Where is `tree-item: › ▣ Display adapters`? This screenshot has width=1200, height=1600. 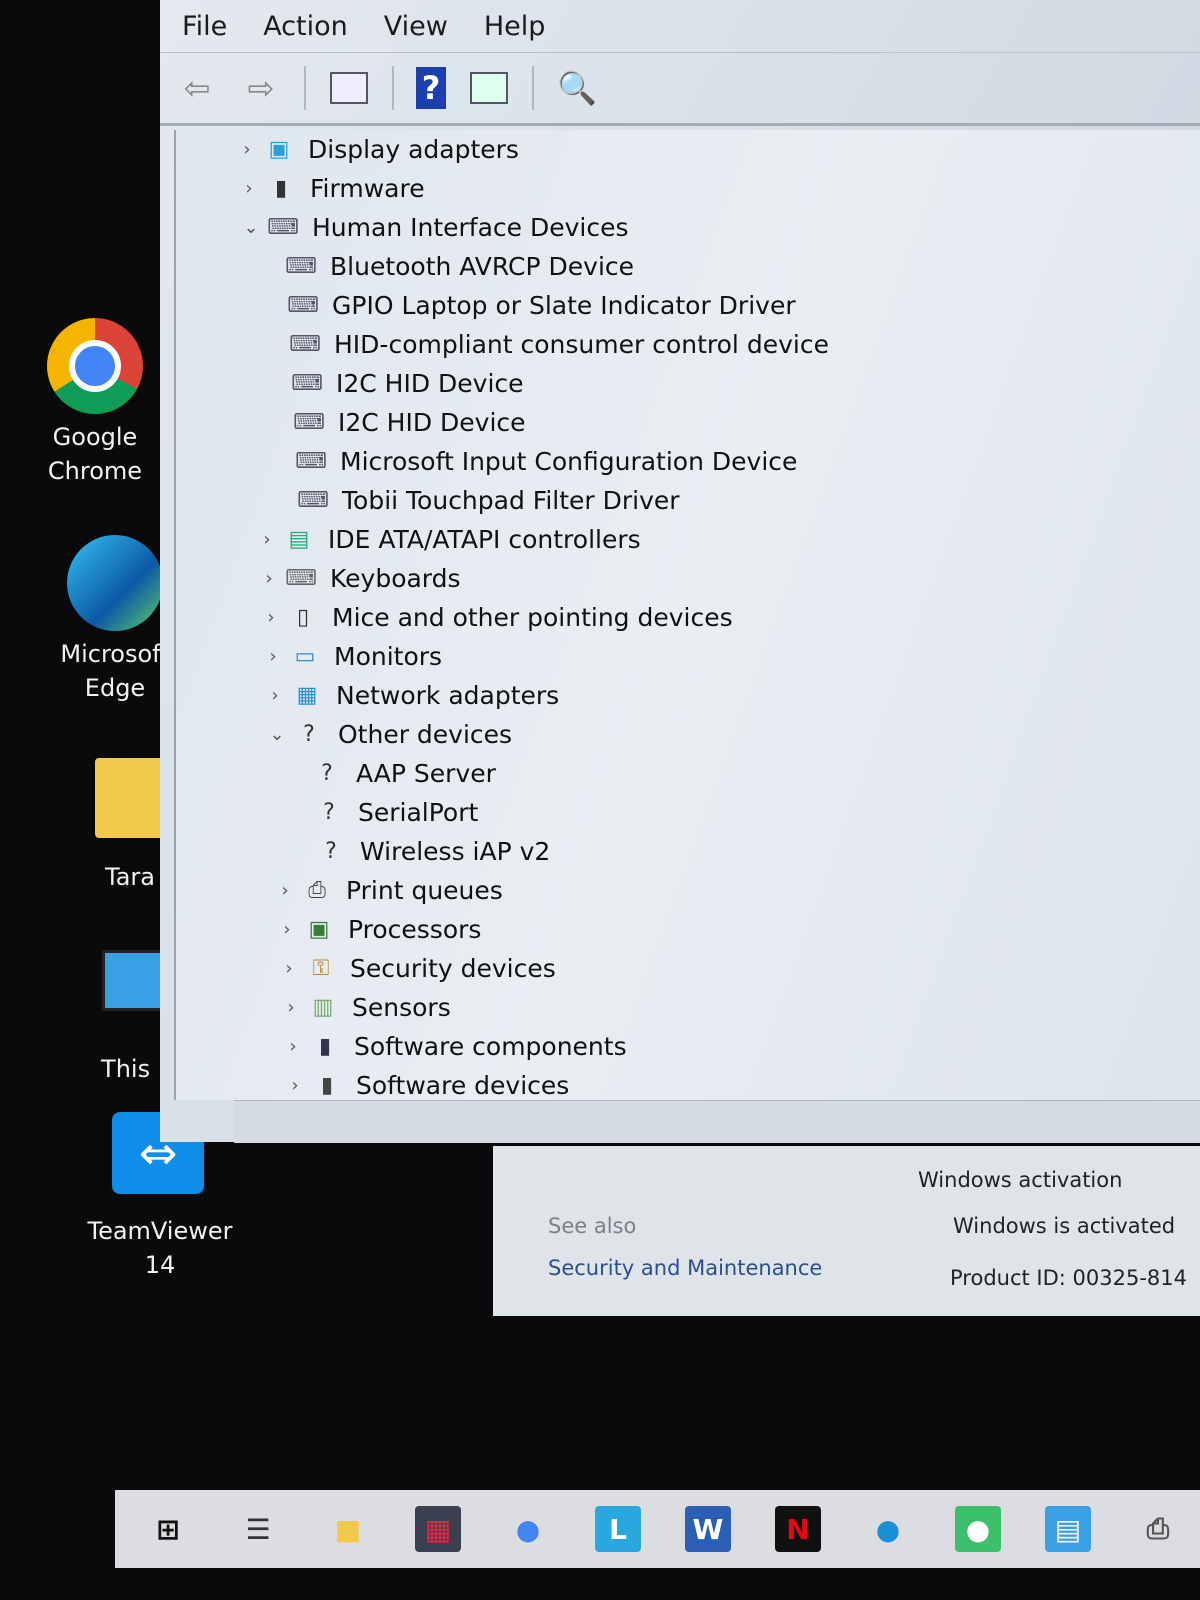 tree-item: › ▣ Display adapters is located at coordinates (688, 149).